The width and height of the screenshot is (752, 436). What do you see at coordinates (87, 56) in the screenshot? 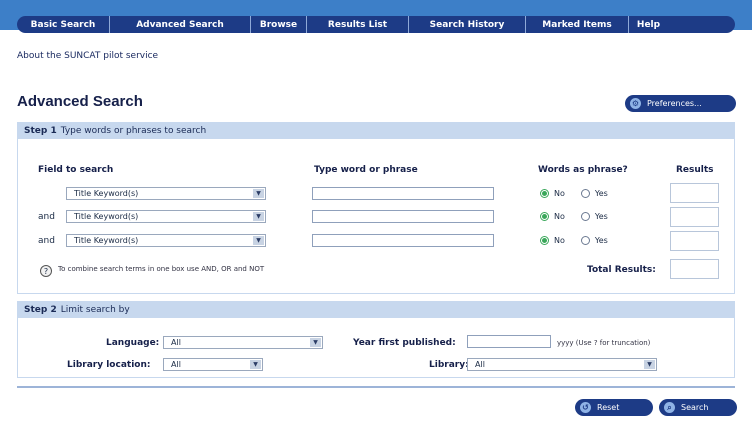
I see `about-link: About the SUNCAT pilot service` at bounding box center [87, 56].